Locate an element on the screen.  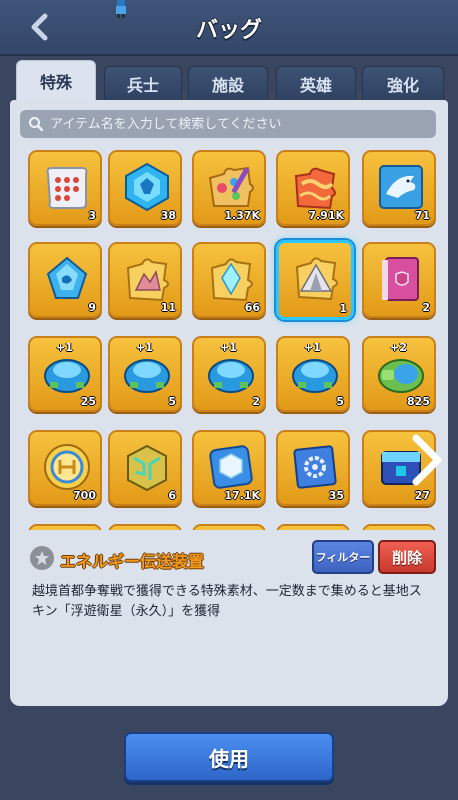
search-bar is located at coordinates (228, 124).